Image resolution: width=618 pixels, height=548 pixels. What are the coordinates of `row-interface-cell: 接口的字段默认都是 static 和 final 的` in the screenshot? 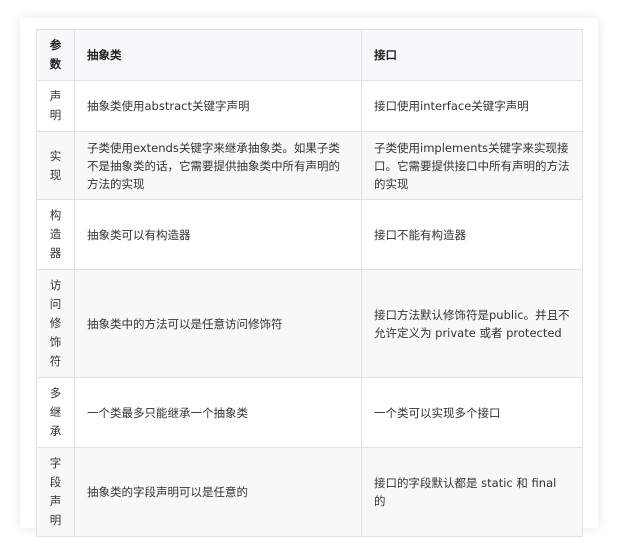 It's located at (472, 492).